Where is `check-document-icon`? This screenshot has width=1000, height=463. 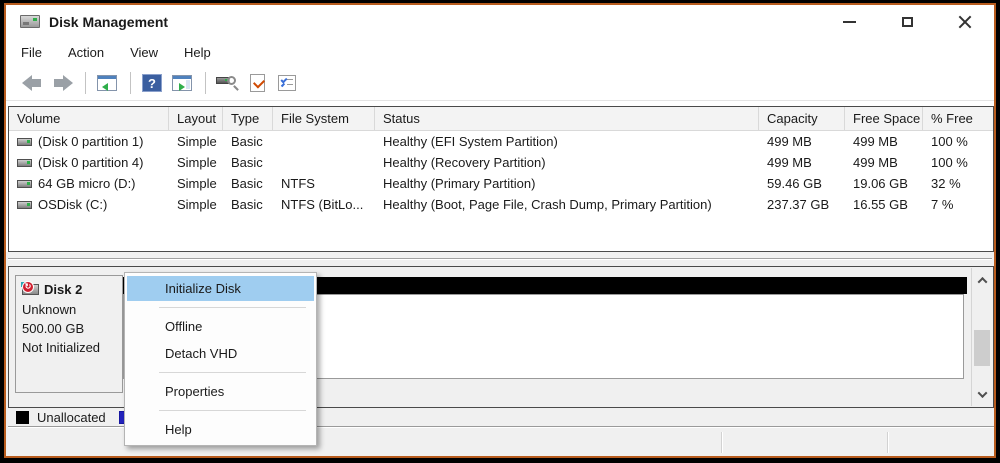 check-document-icon is located at coordinates (257, 83).